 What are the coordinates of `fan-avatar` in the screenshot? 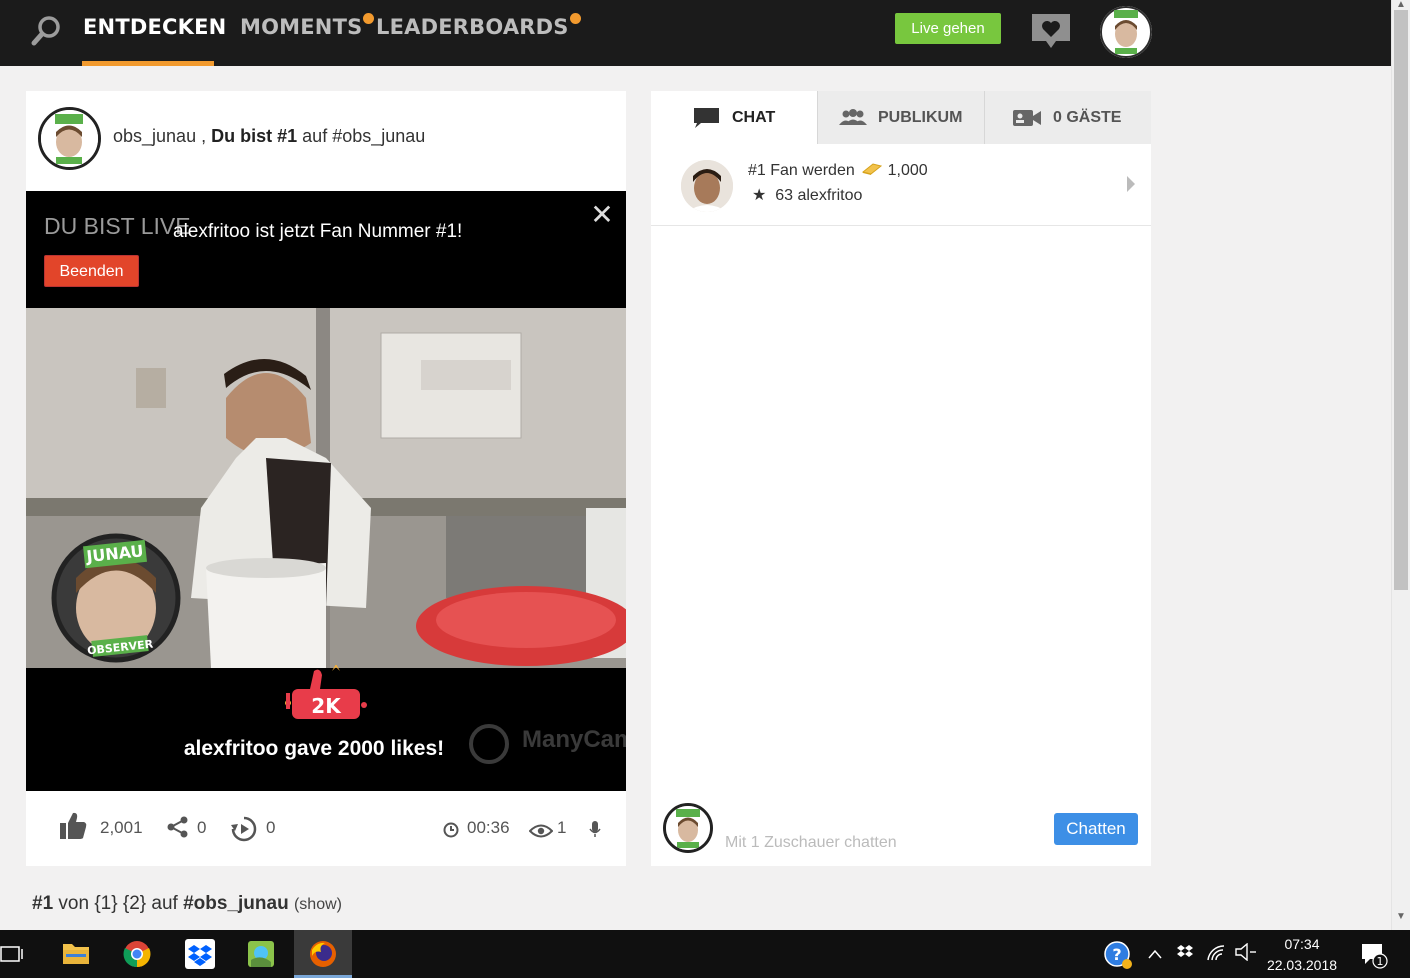 It's located at (707, 186).